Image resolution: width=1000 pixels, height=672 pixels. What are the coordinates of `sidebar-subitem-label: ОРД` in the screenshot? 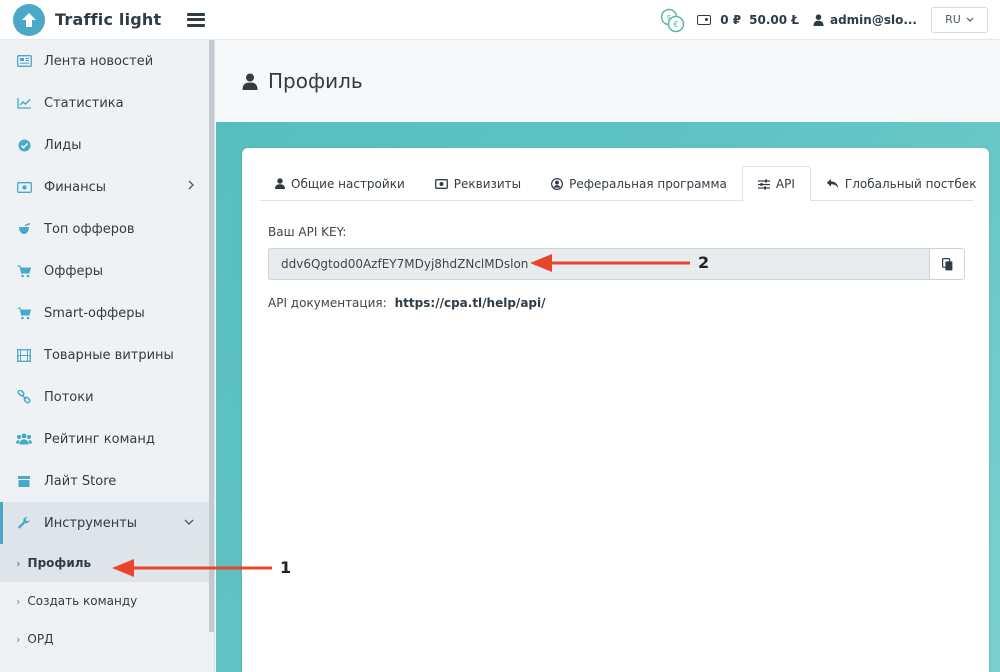 It's located at (40, 639).